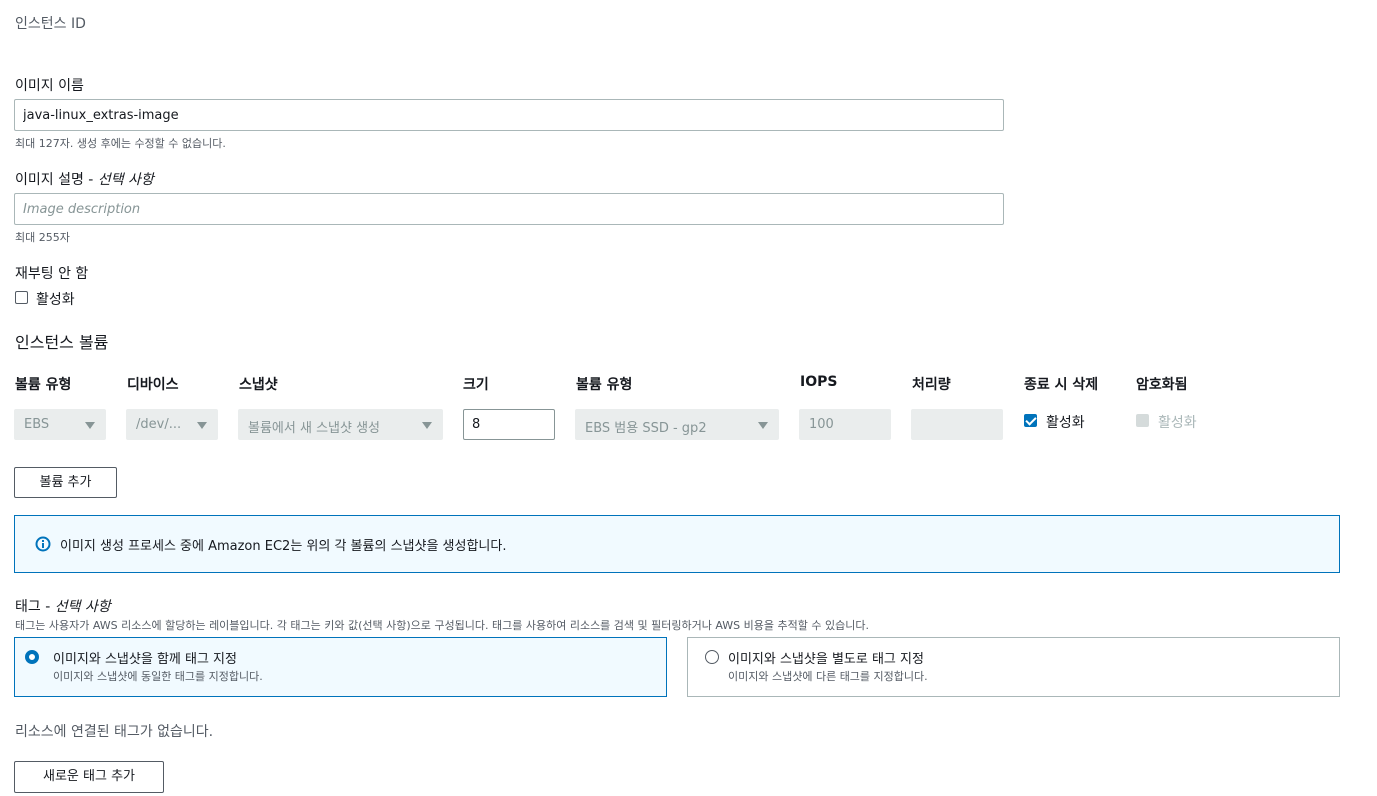 The height and width of the screenshot is (796, 1377). I want to click on no-reboot-checkbox, so click(21, 297).